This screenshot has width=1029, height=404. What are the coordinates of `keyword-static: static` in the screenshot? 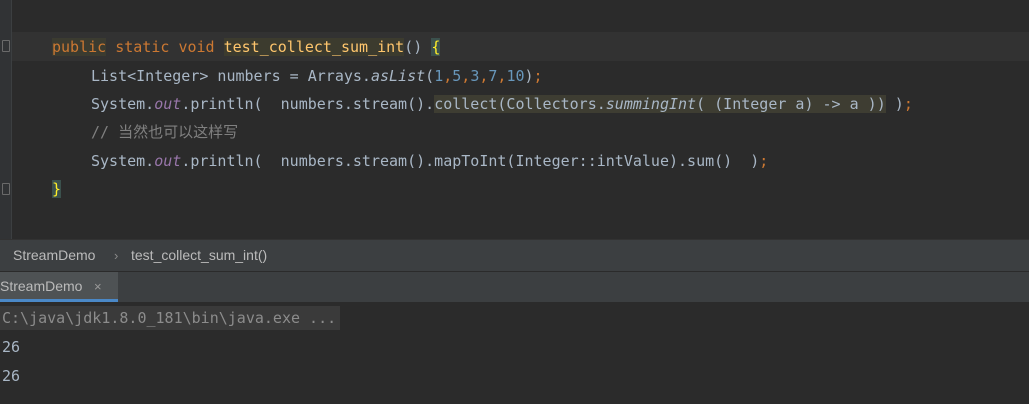 It's located at (142, 47).